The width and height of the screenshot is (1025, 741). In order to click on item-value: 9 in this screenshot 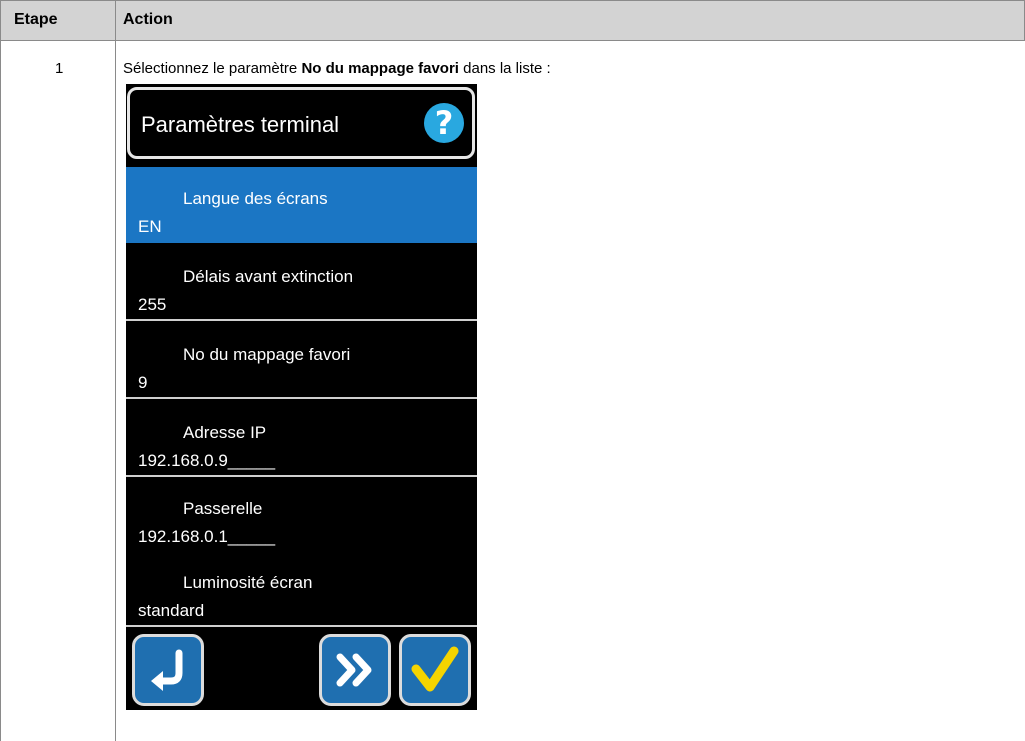, I will do `click(143, 382)`.